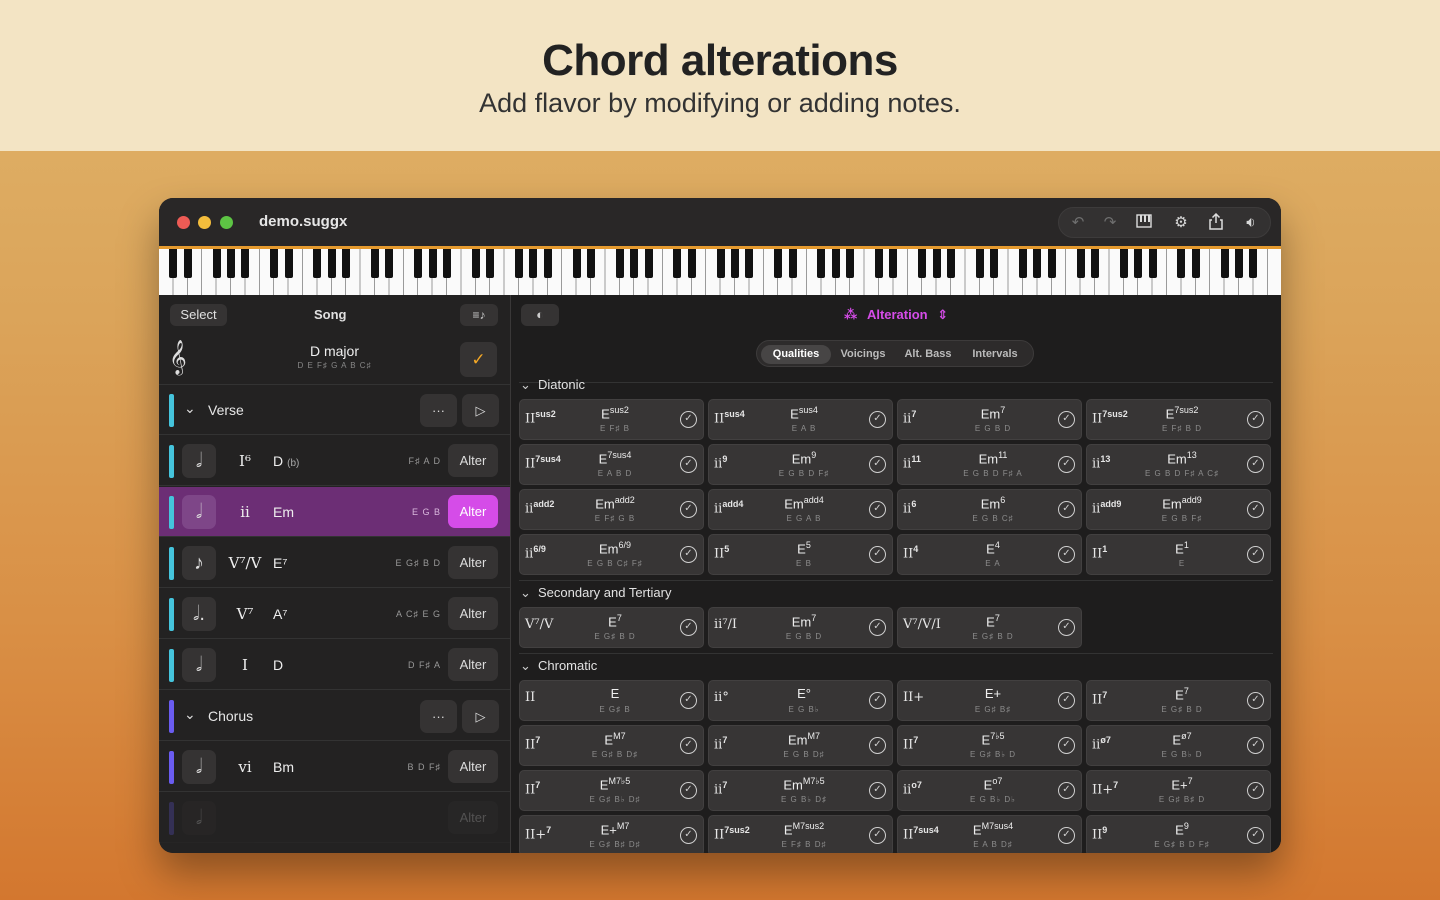  What do you see at coordinates (1251, 223) in the screenshot?
I see `speaker-icon: 🔉︎` at bounding box center [1251, 223].